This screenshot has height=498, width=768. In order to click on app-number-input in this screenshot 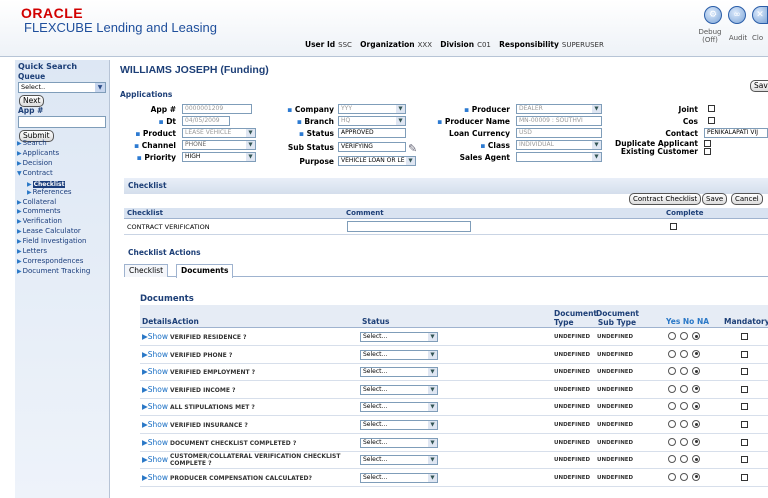, I will do `click(62, 122)`.